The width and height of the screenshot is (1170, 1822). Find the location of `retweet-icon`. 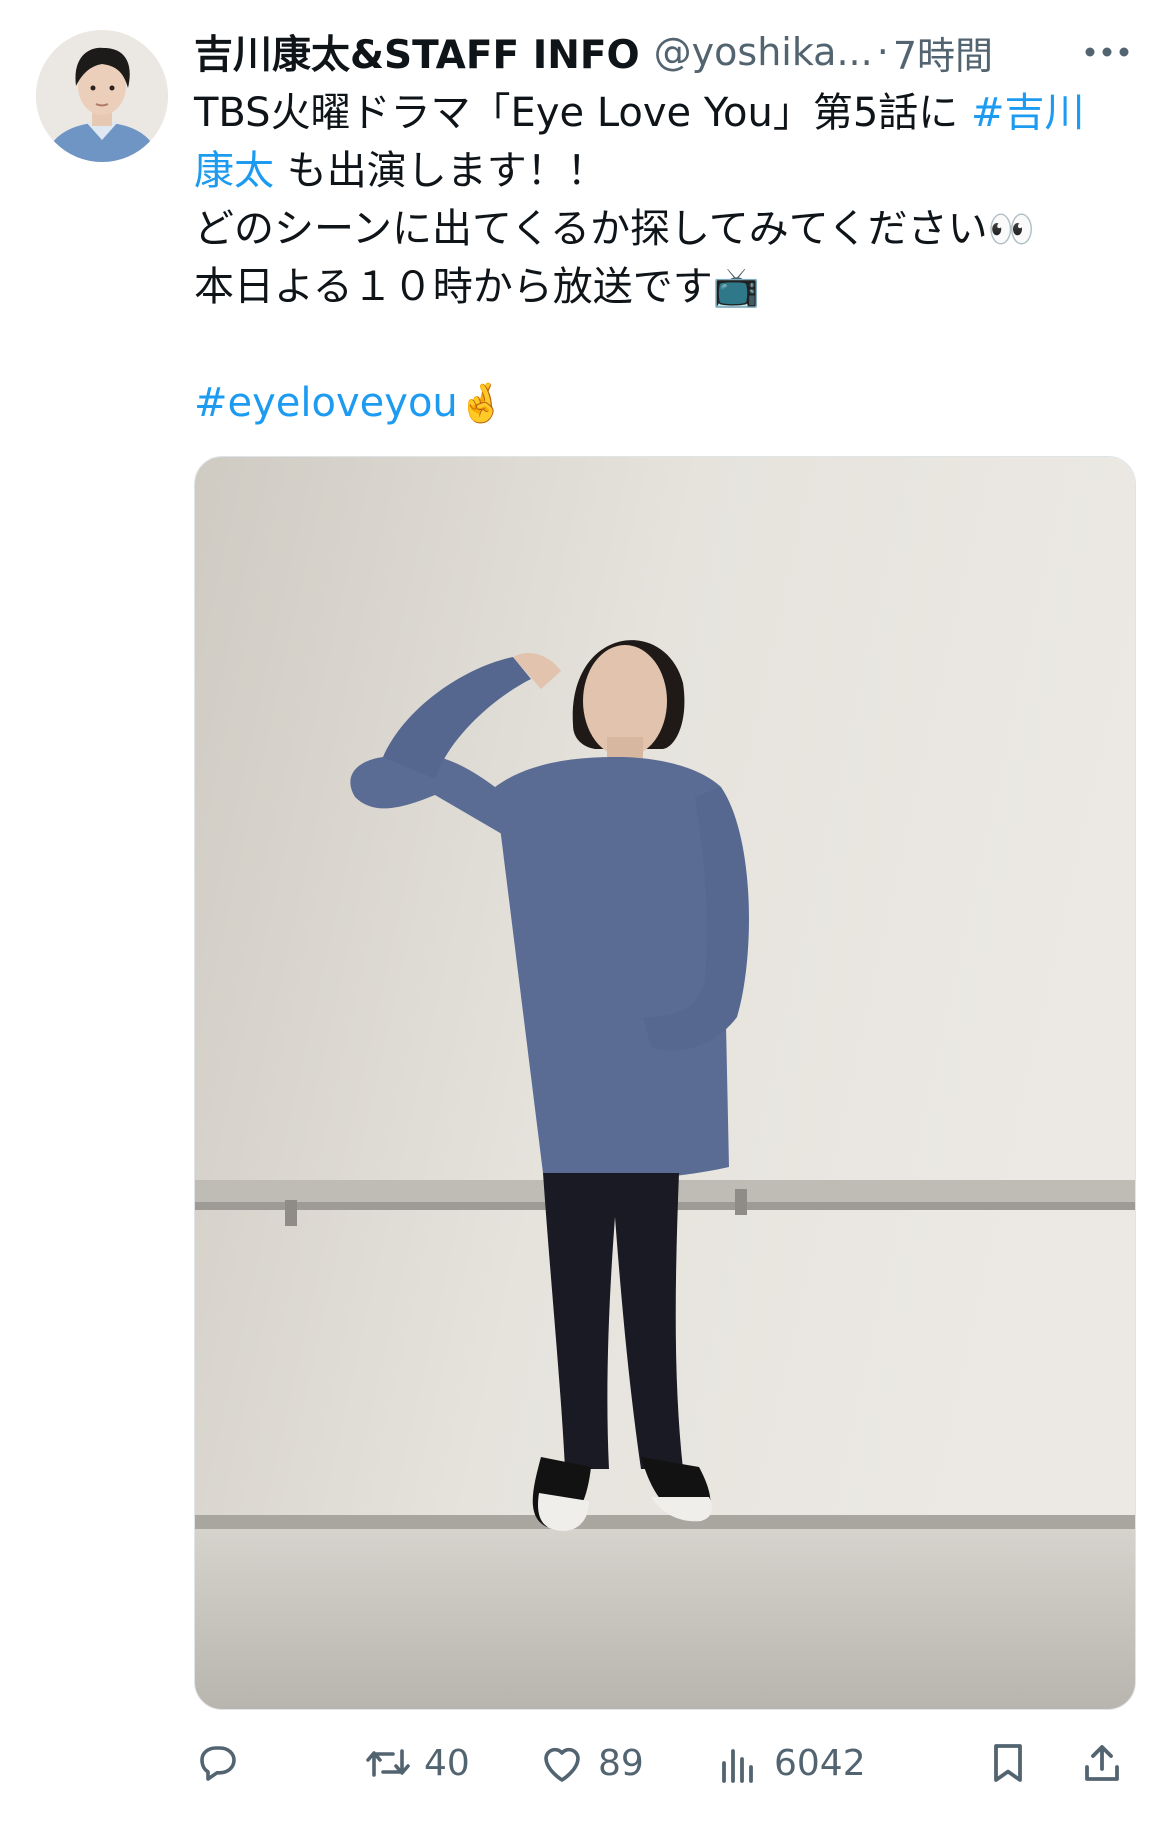

retweet-icon is located at coordinates (388, 1763).